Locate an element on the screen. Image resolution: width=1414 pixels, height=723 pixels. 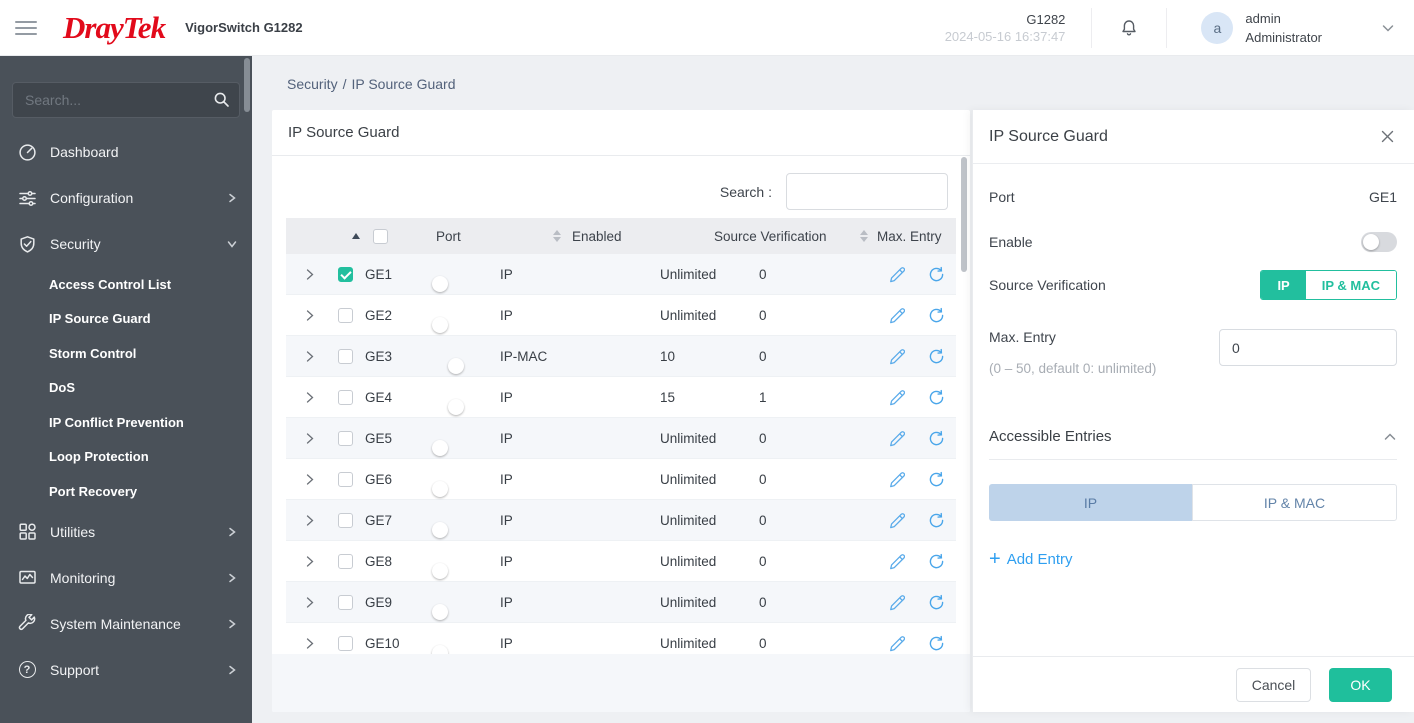
source-verification-cell: IP is located at coordinates (506, 520).